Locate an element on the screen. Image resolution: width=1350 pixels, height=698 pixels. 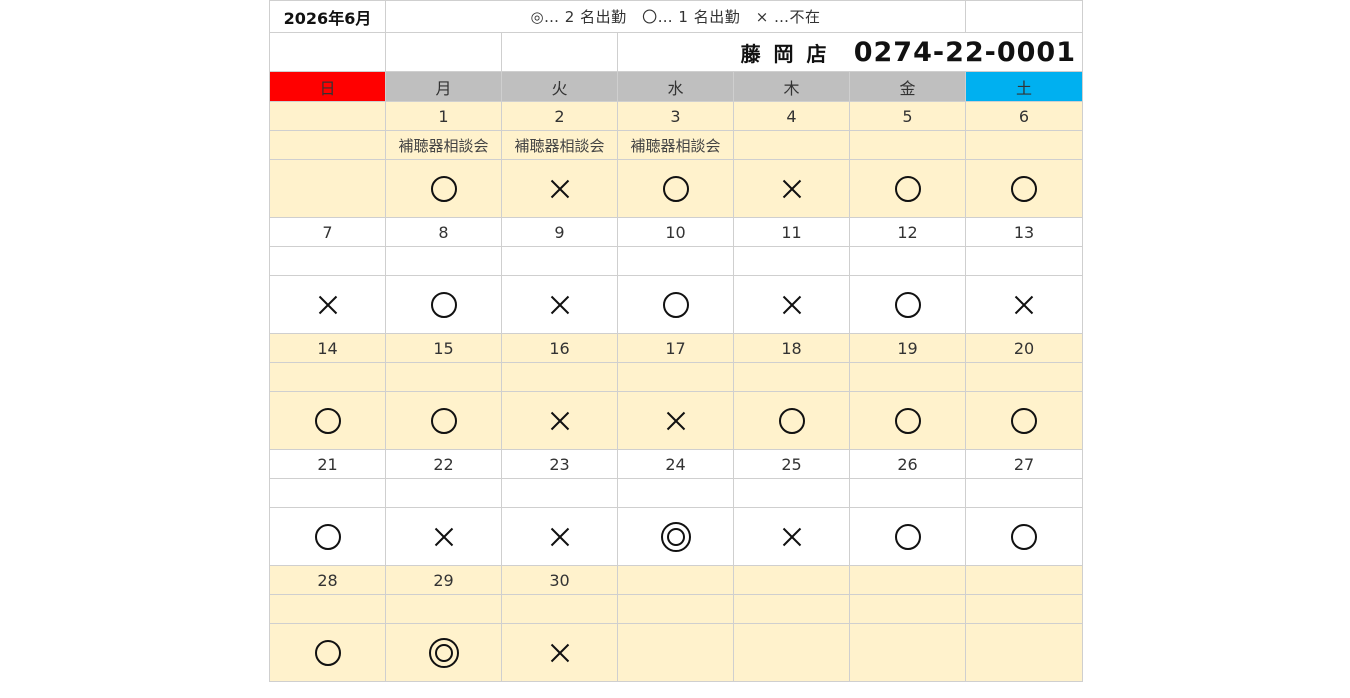
date-cell: 5 is located at coordinates (907, 116).